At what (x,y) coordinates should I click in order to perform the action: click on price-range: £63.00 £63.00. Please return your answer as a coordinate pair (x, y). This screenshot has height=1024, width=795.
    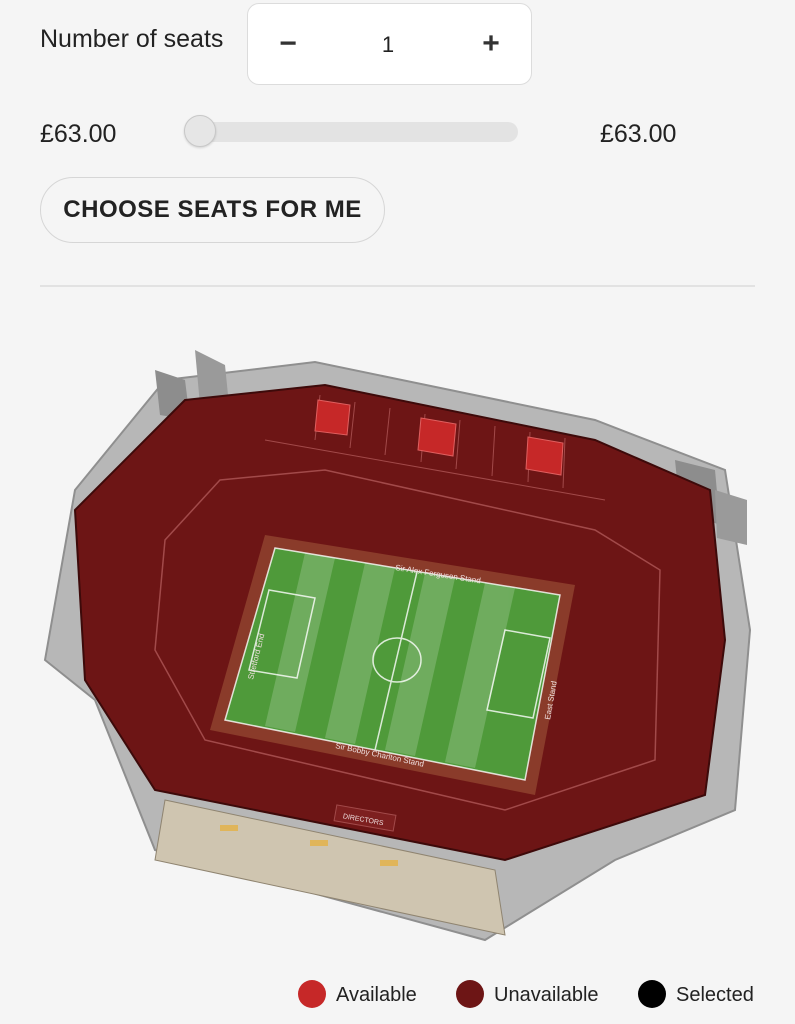
    Looking at the image, I should click on (397, 135).